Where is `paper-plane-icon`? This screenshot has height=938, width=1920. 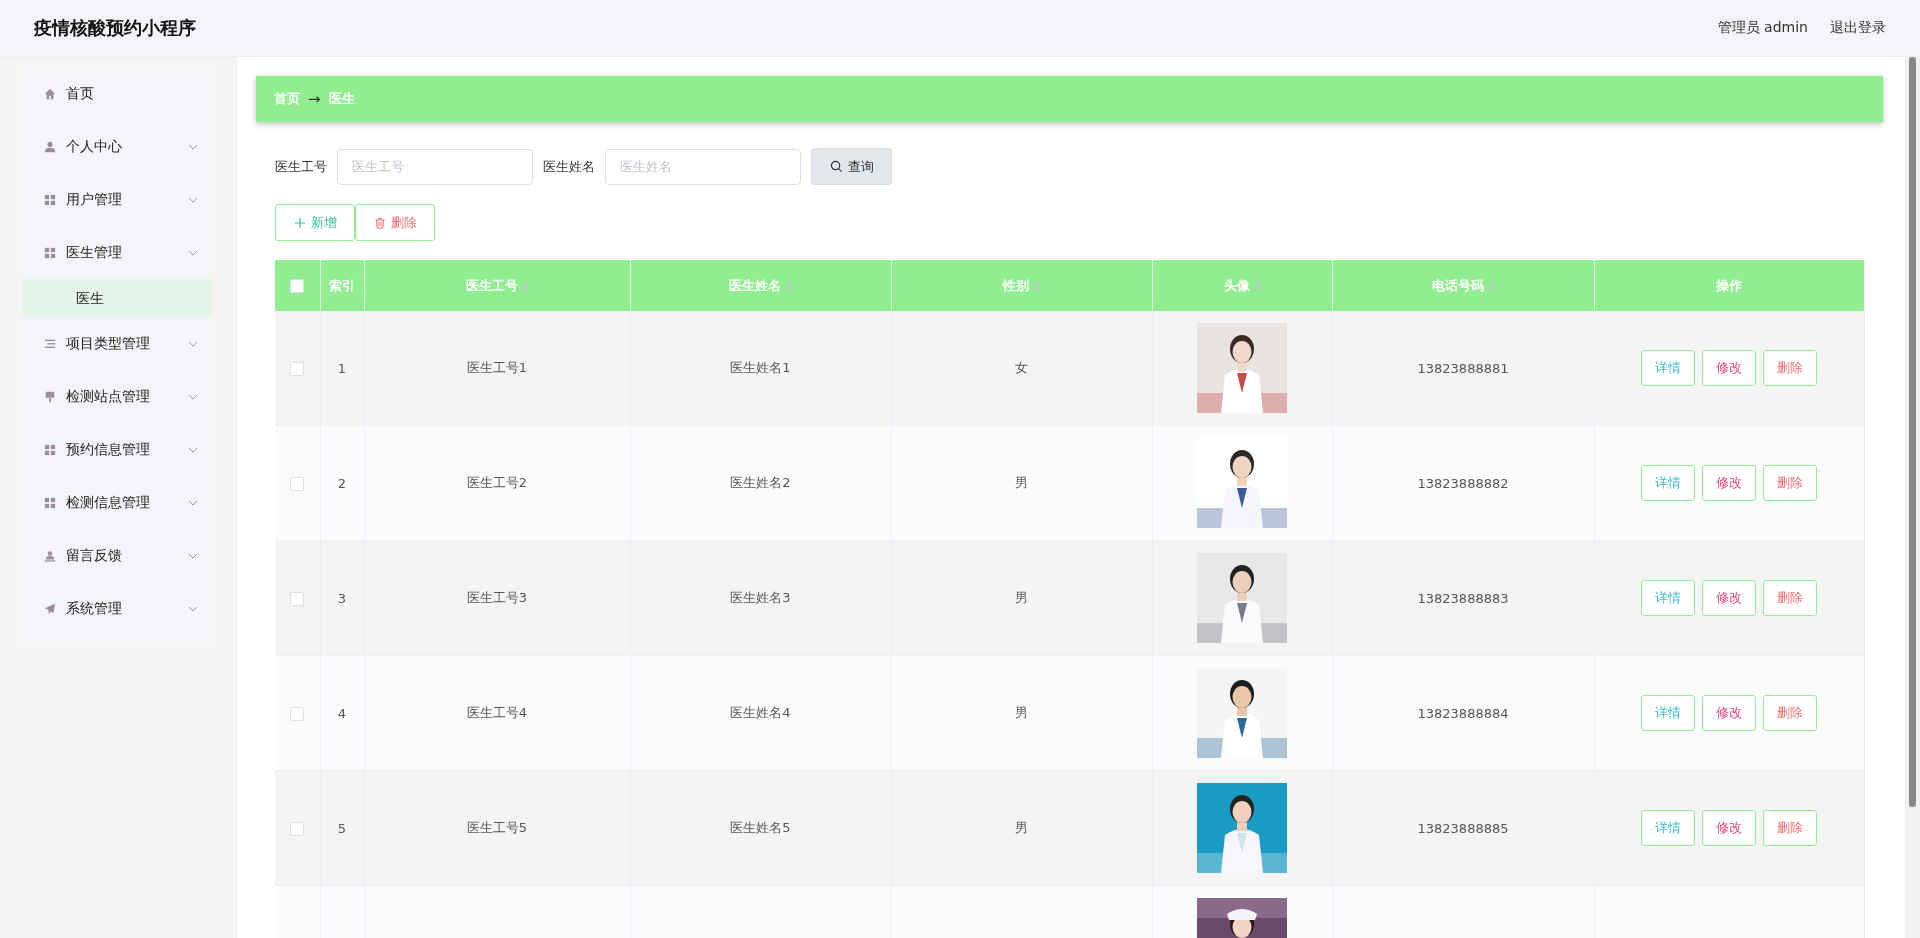 paper-plane-icon is located at coordinates (50, 608).